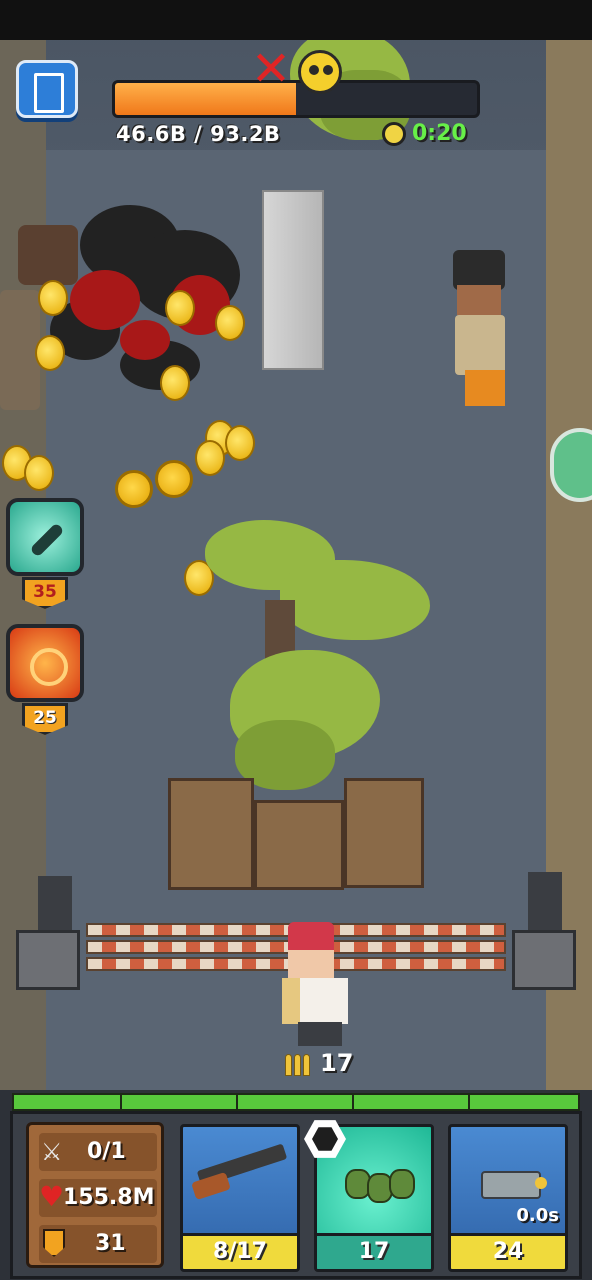 The width and height of the screenshot is (592, 1280). Describe the element at coordinates (296, 20) in the screenshot. I see `status-bar-area` at that location.